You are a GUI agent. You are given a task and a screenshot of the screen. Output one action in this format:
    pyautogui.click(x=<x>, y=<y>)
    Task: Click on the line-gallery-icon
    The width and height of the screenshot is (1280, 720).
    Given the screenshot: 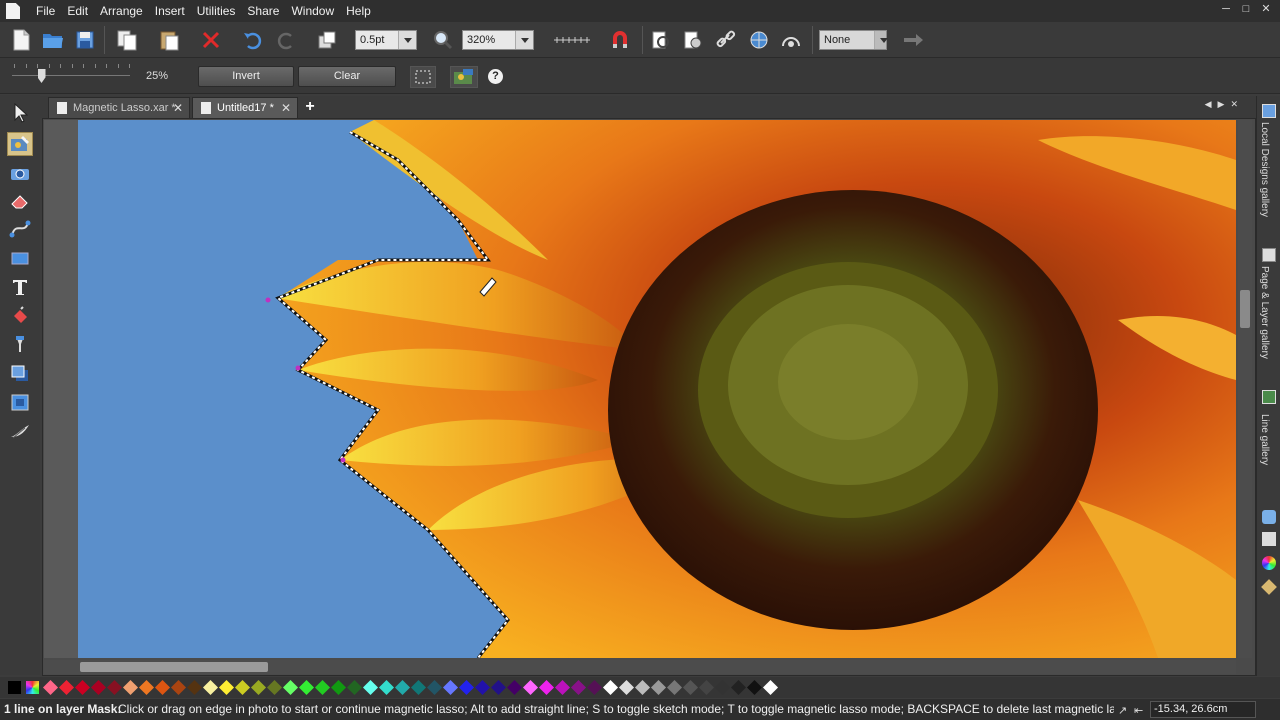 What is the action you would take?
    pyautogui.click(x=1269, y=397)
    